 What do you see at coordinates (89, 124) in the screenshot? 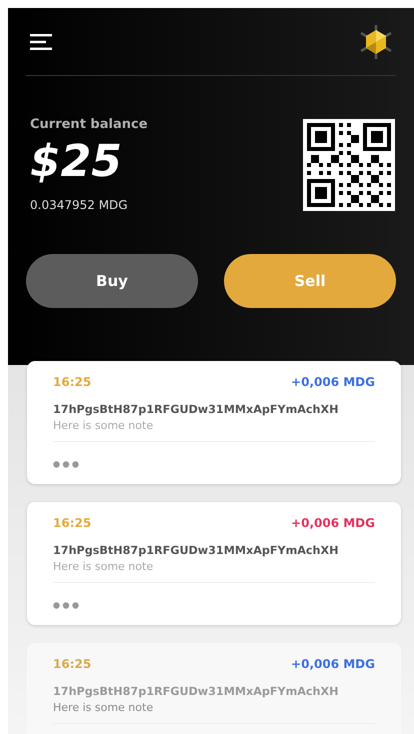
I see `balance-label: Current balance` at bounding box center [89, 124].